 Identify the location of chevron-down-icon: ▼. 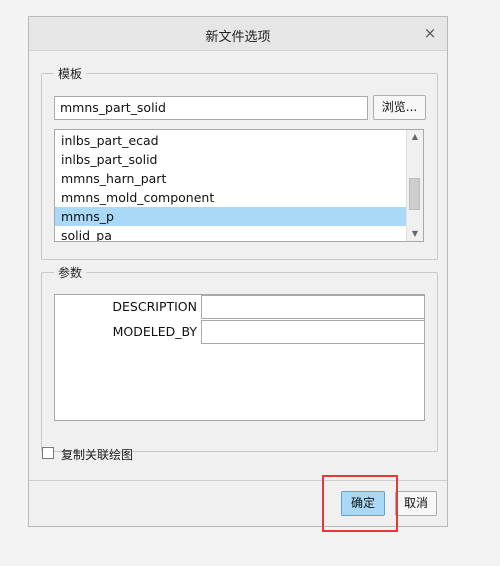
(415, 234).